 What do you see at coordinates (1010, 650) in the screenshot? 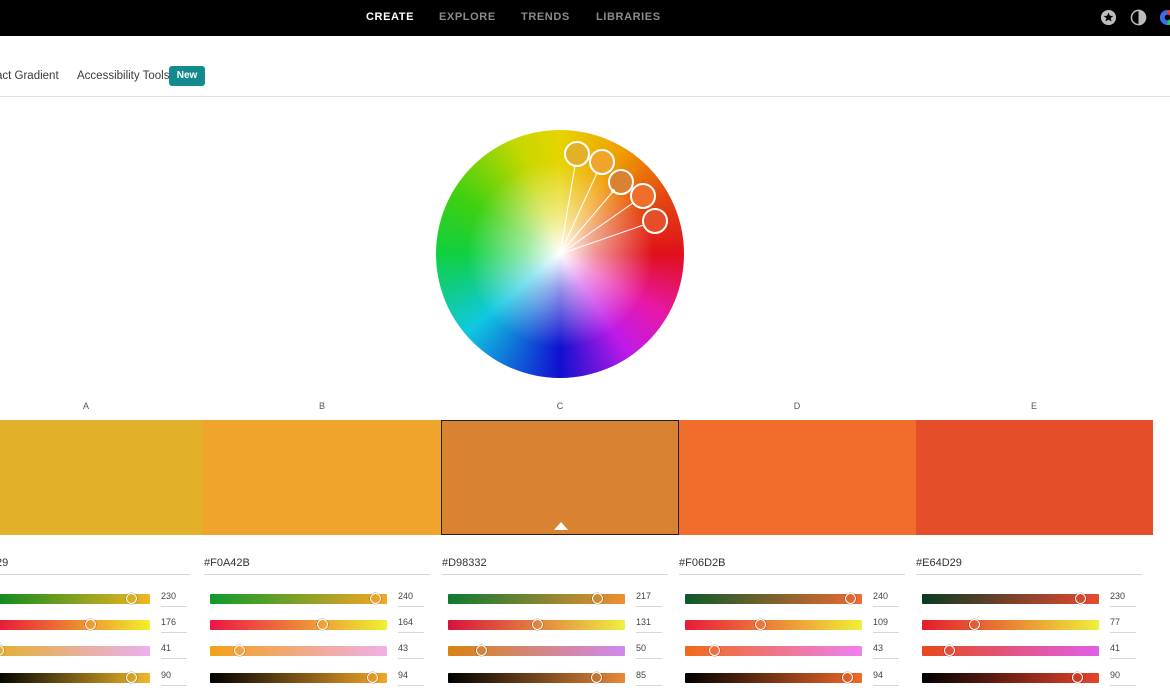
I see `slider-e-b` at bounding box center [1010, 650].